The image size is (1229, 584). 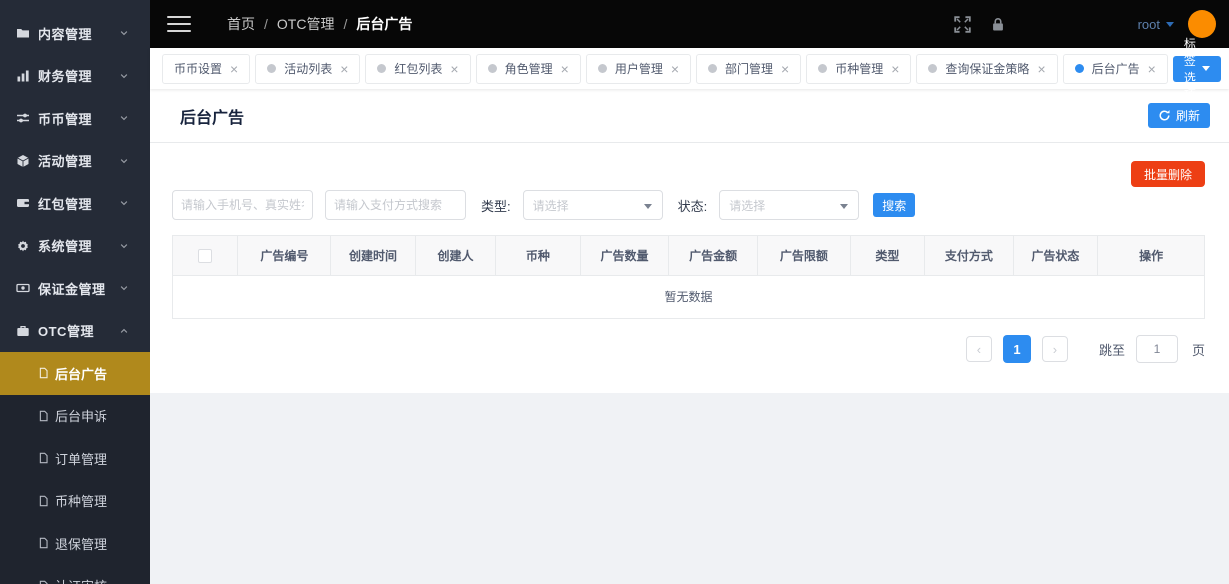 What do you see at coordinates (81, 459) in the screenshot?
I see `submenu-item-label: 订单管理` at bounding box center [81, 459].